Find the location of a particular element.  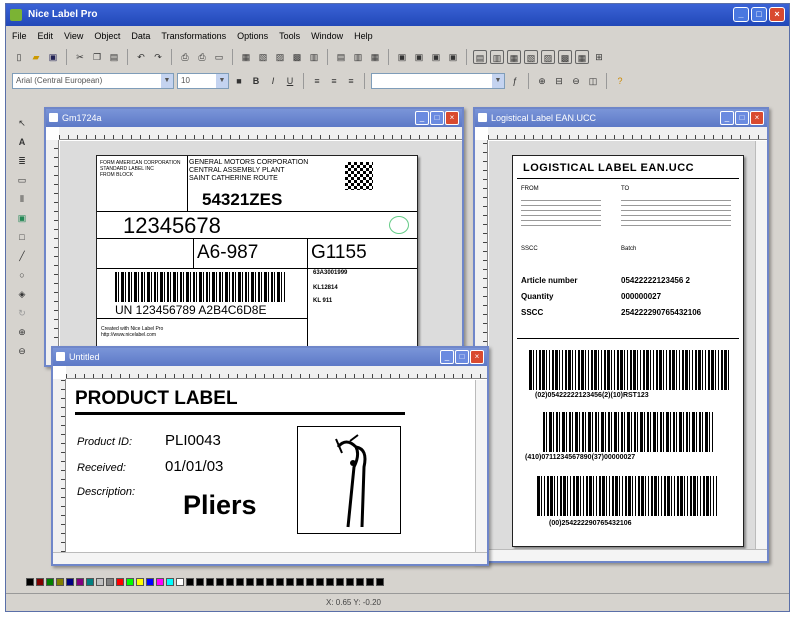

align-left-icon: ▤ is located at coordinates (341, 57).